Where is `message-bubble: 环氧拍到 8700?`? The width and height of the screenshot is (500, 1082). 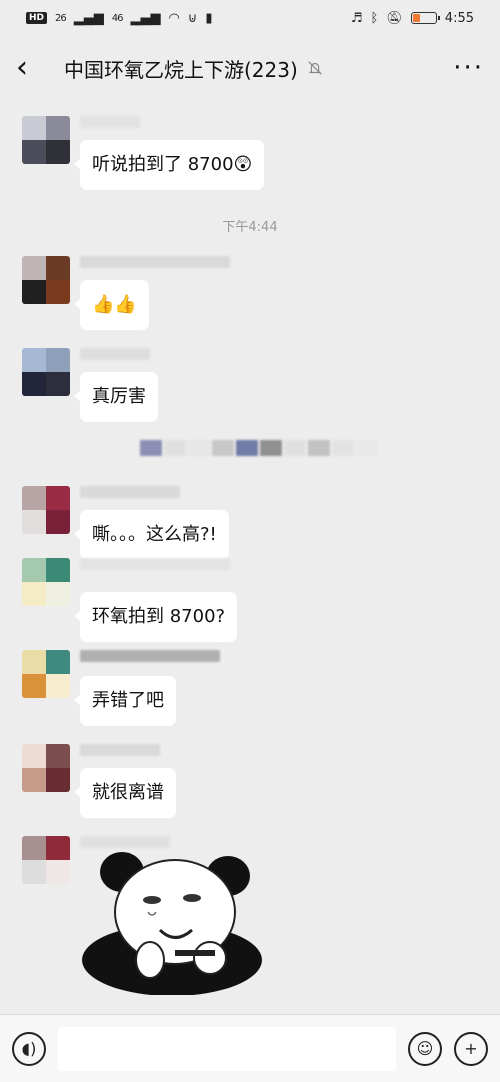
message-bubble: 环氧拍到 8700? is located at coordinates (155, 617).